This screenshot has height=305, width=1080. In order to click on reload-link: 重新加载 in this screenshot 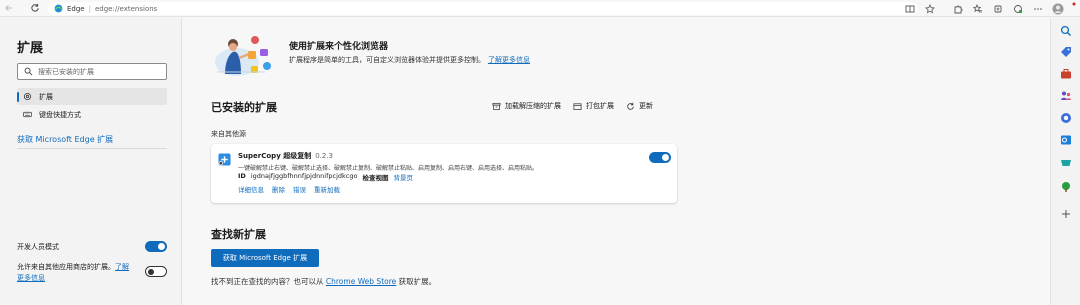, I will do `click(327, 189)`.